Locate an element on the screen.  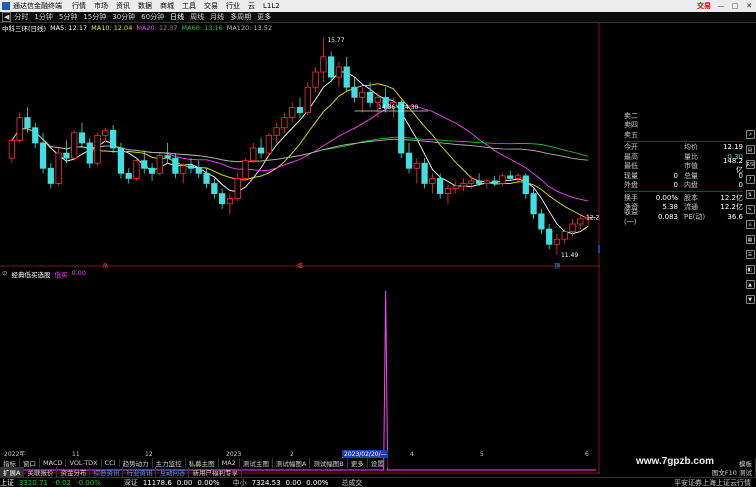
sz-index-pct: 0.00% is located at coordinates (208, 482).